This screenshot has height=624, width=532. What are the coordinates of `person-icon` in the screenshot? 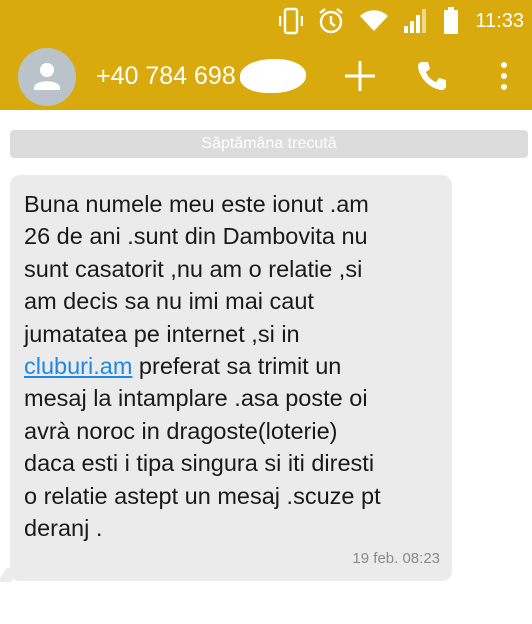 It's located at (47, 76).